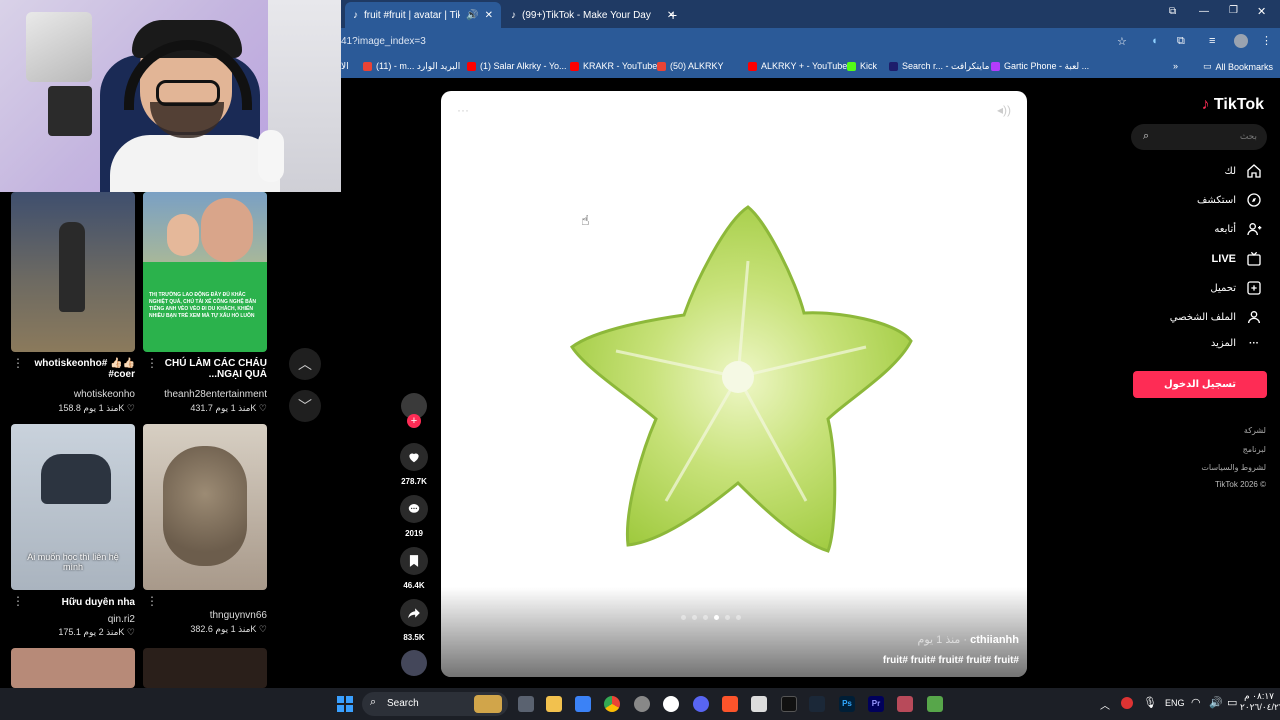 The height and width of the screenshot is (720, 1280). I want to click on share-action: 83.5K, so click(414, 620).